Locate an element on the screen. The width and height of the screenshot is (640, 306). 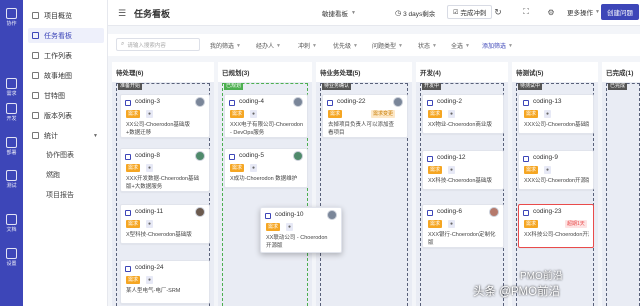
issue-title: X型科技-Choerodon基础版 is located at coordinates (159, 235).